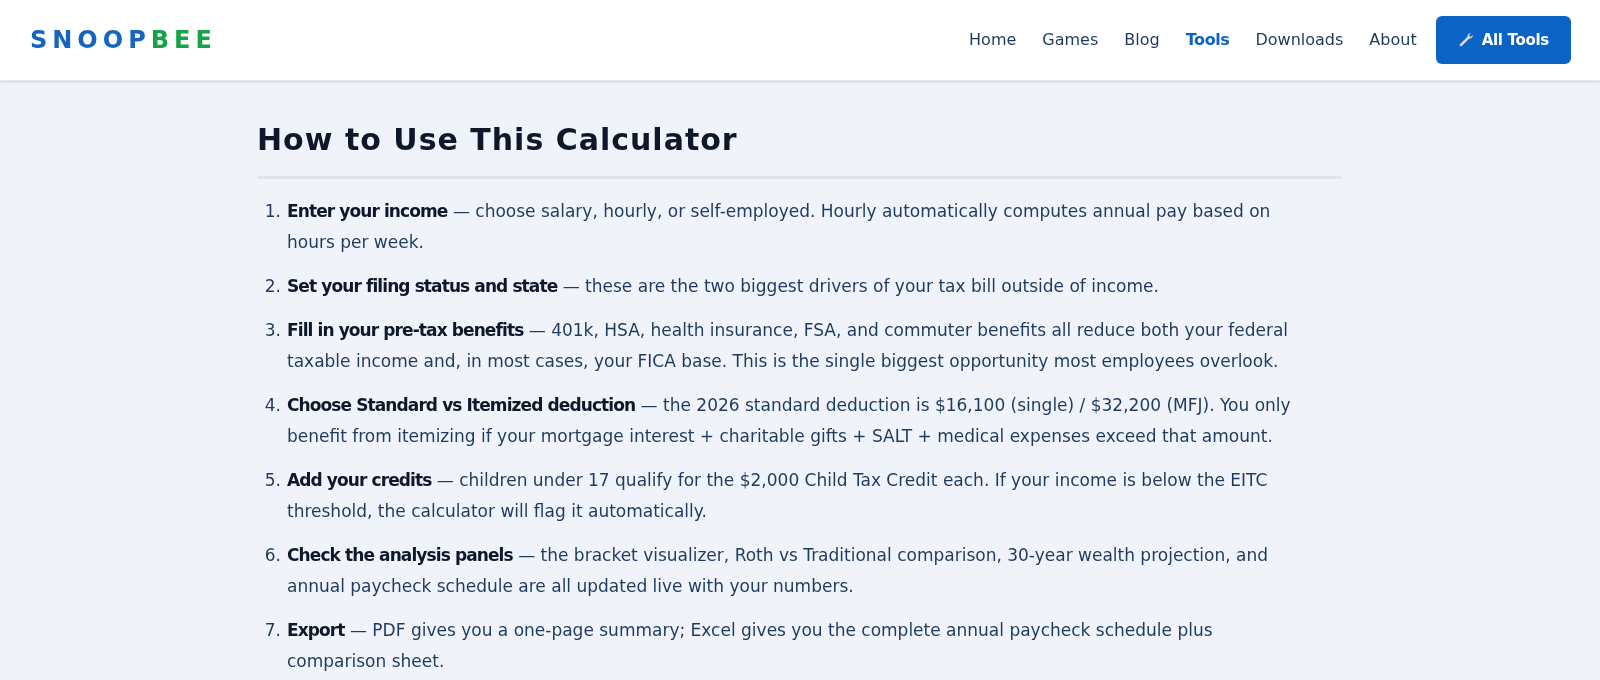  I want to click on nav-link: Games, so click(1070, 40).